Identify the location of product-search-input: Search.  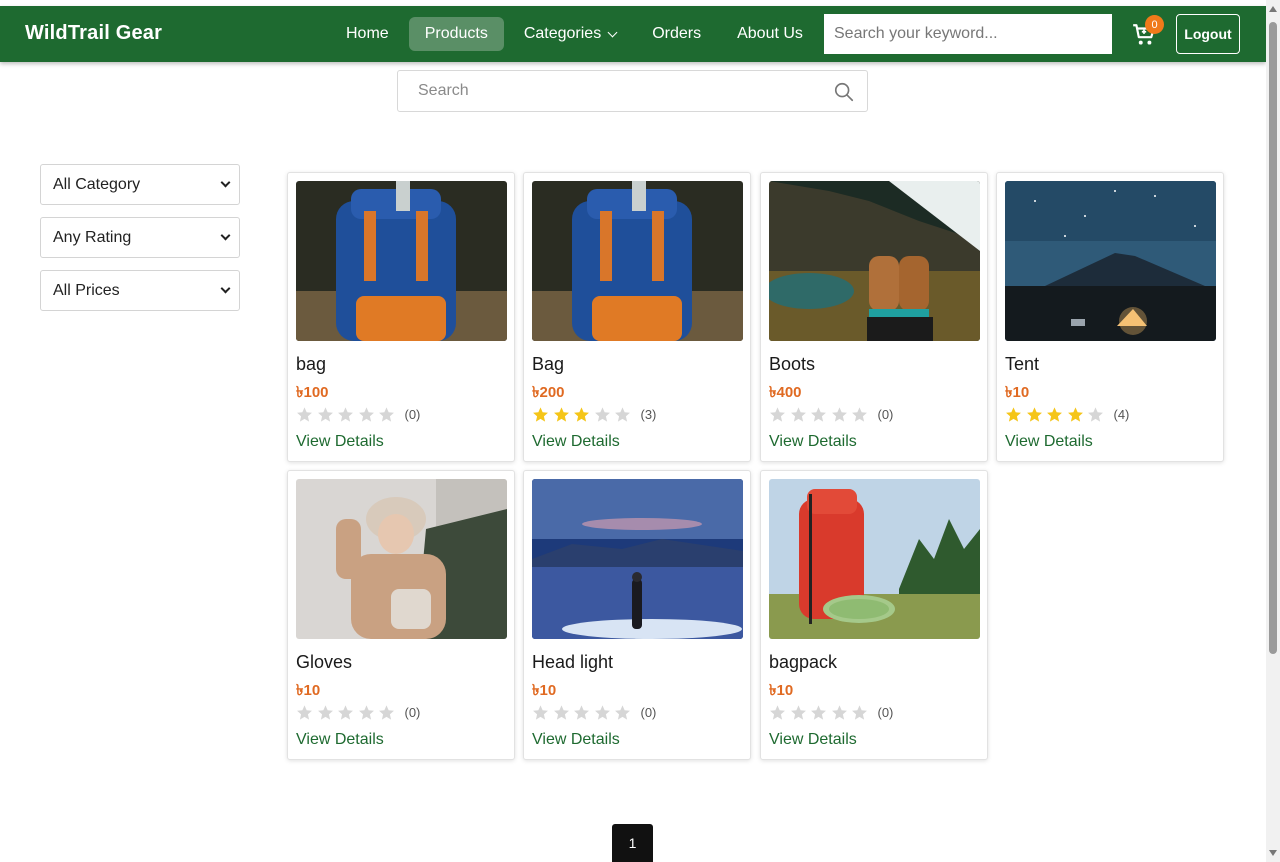
(632, 91).